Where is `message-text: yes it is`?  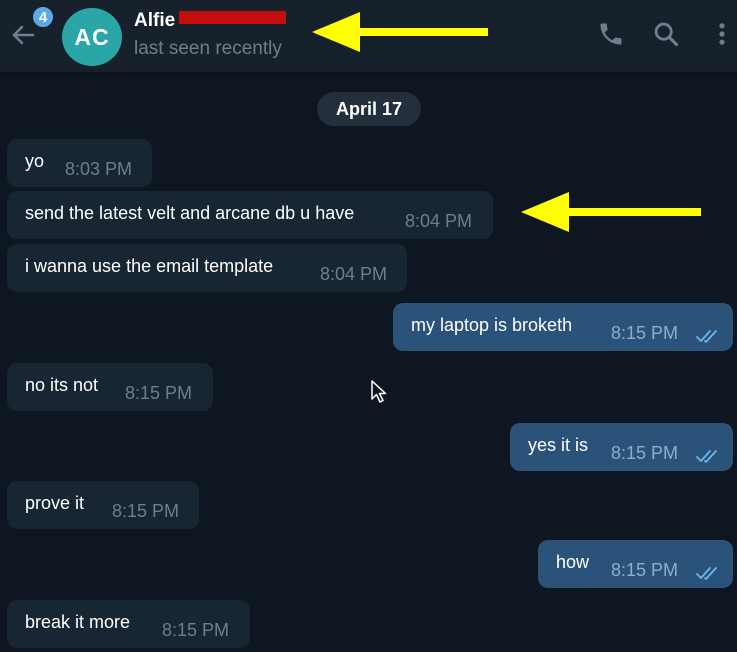
message-text: yes it is is located at coordinates (558, 445).